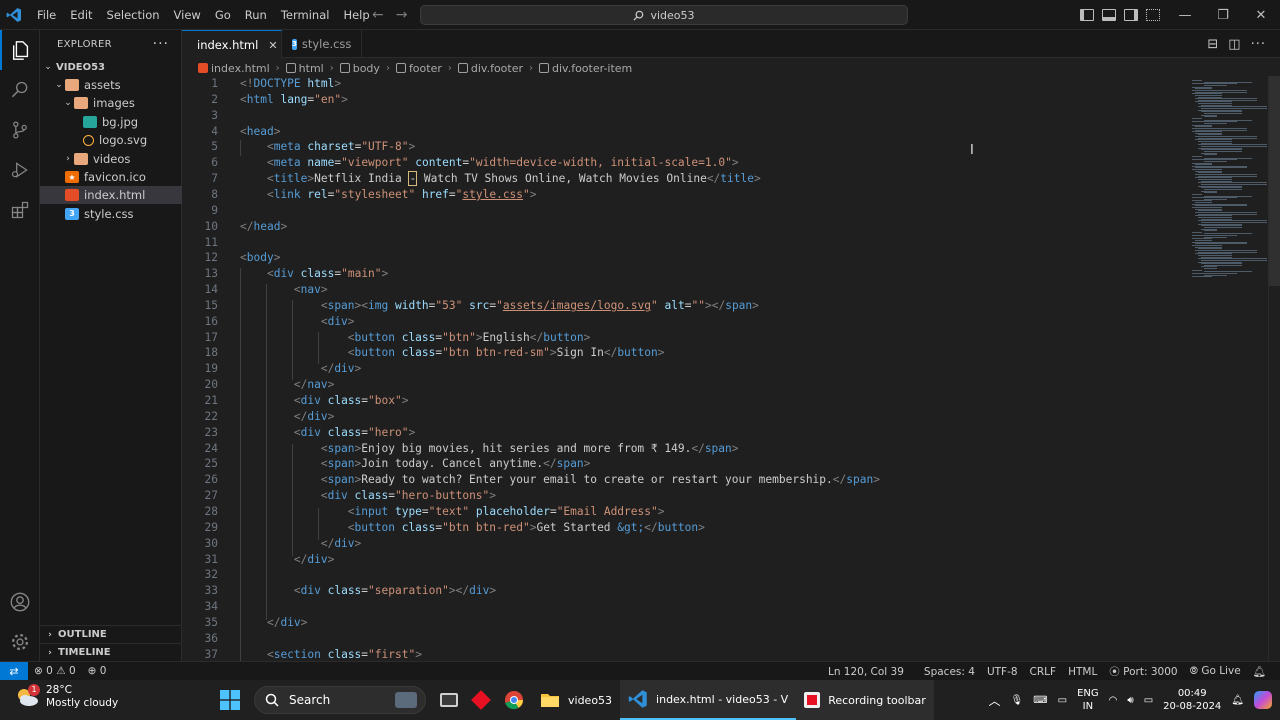 This screenshot has height=720, width=1280. I want to click on menu-item-selection: Selection, so click(133, 15).